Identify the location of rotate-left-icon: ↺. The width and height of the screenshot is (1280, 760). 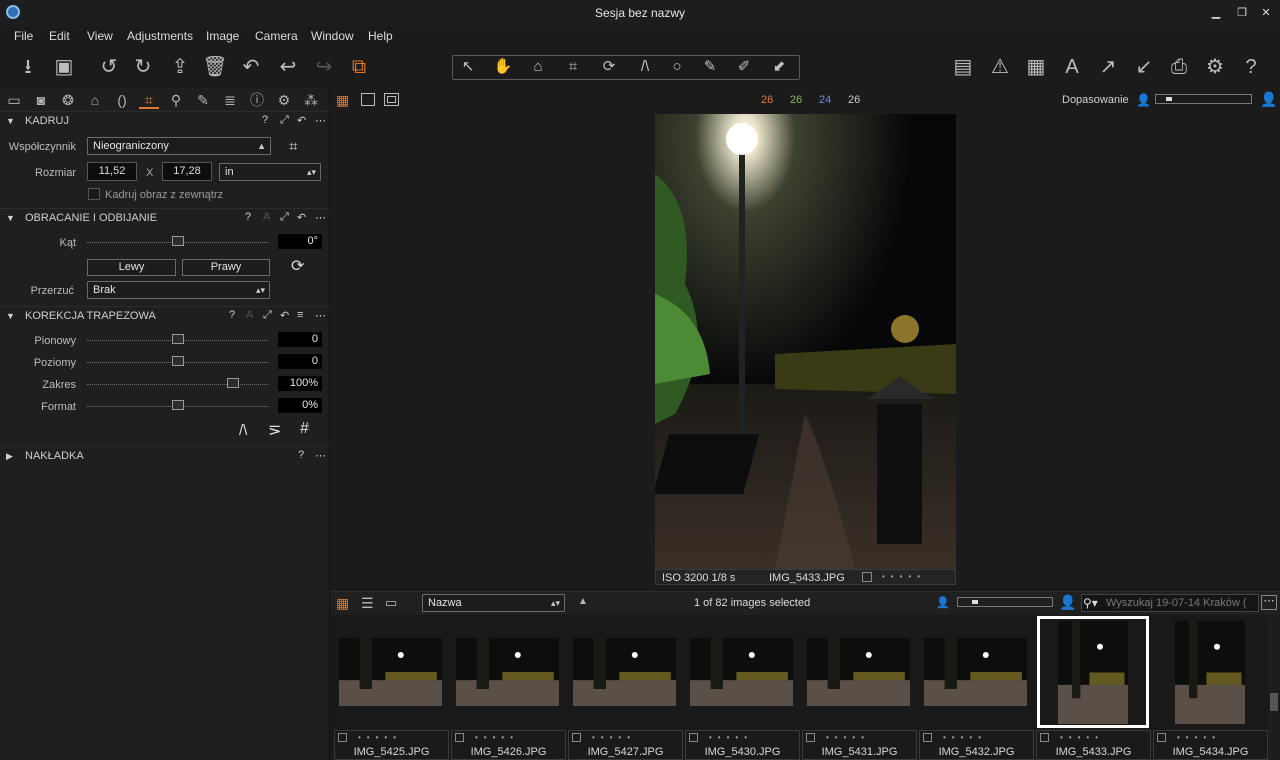
(109, 67).